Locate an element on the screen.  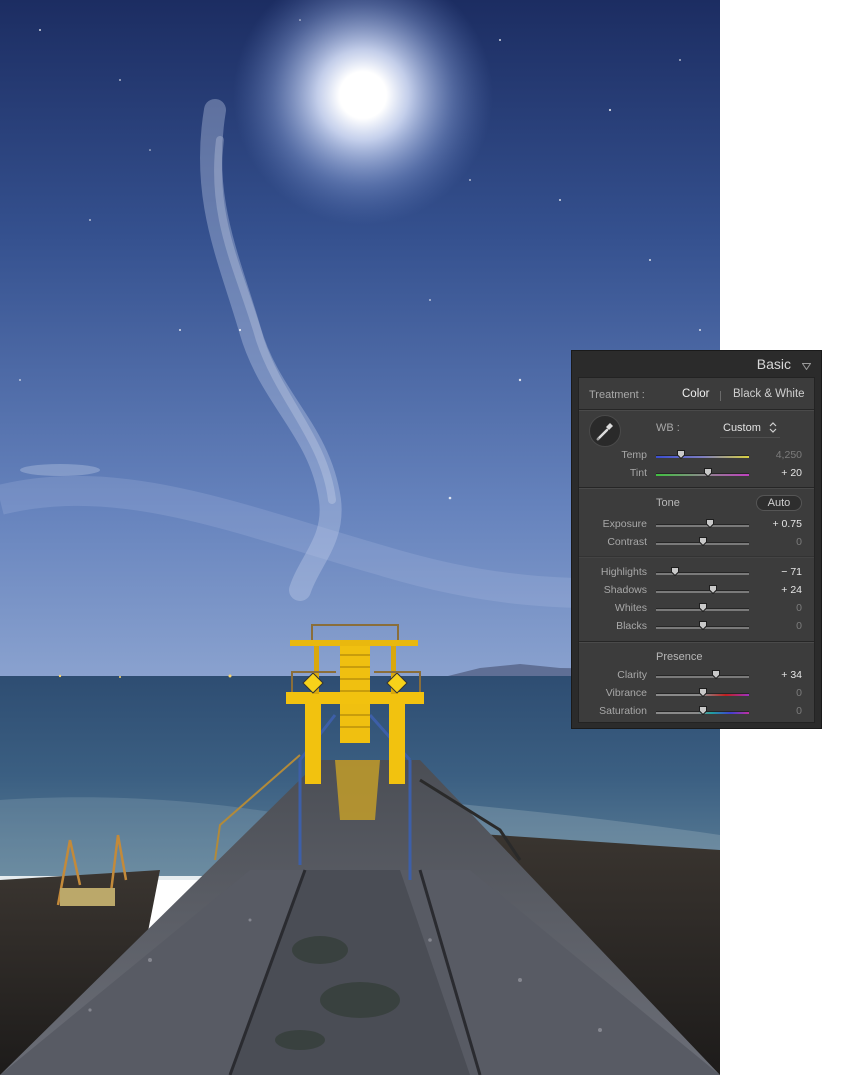
contrast-slider-row: Contrast 0 is located at coordinates (696, 543).